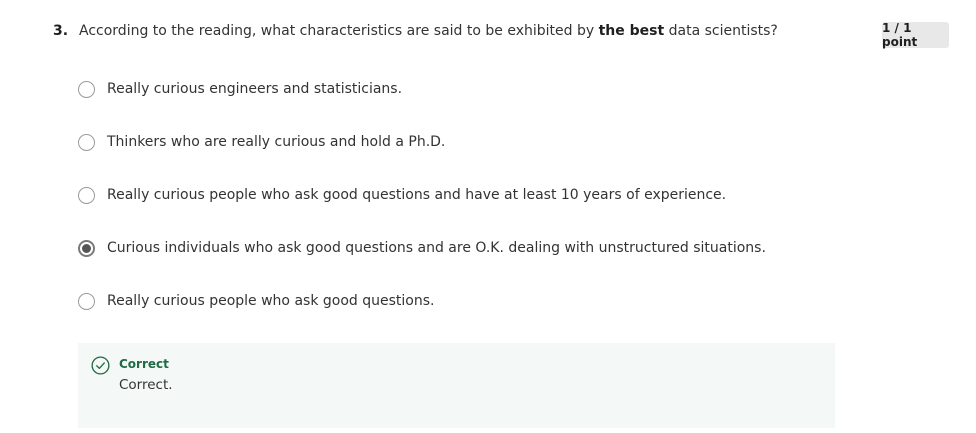 The image size is (976, 433). Describe the element at coordinates (61, 31) in the screenshot. I see `question-number: 3.` at that location.